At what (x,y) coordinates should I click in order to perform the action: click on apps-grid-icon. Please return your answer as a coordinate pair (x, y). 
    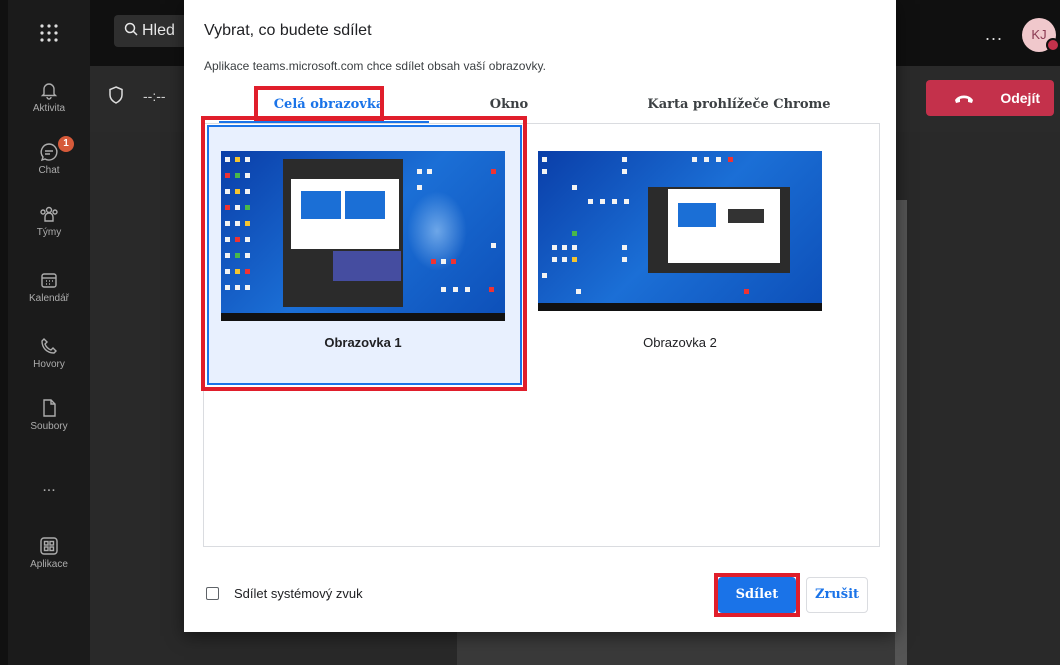
    Looking at the image, I should click on (49, 35).